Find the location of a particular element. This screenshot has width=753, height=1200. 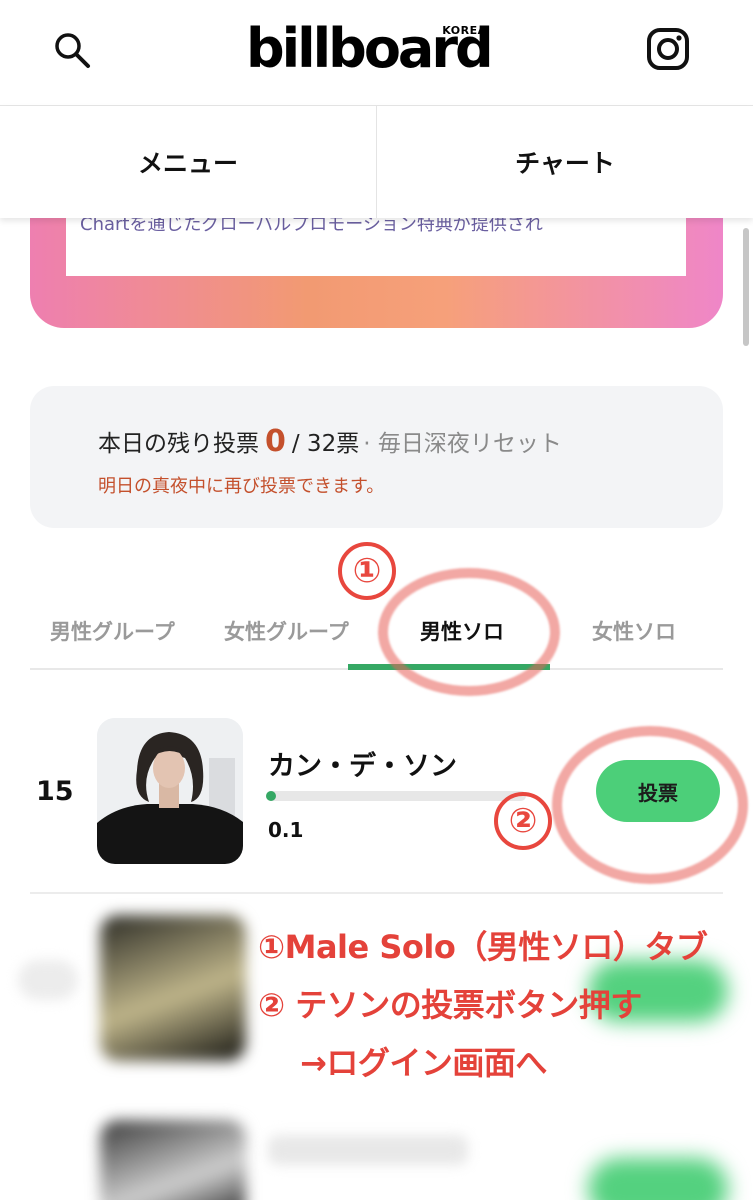

top-bar: billboard KOREA is located at coordinates (376, 53).